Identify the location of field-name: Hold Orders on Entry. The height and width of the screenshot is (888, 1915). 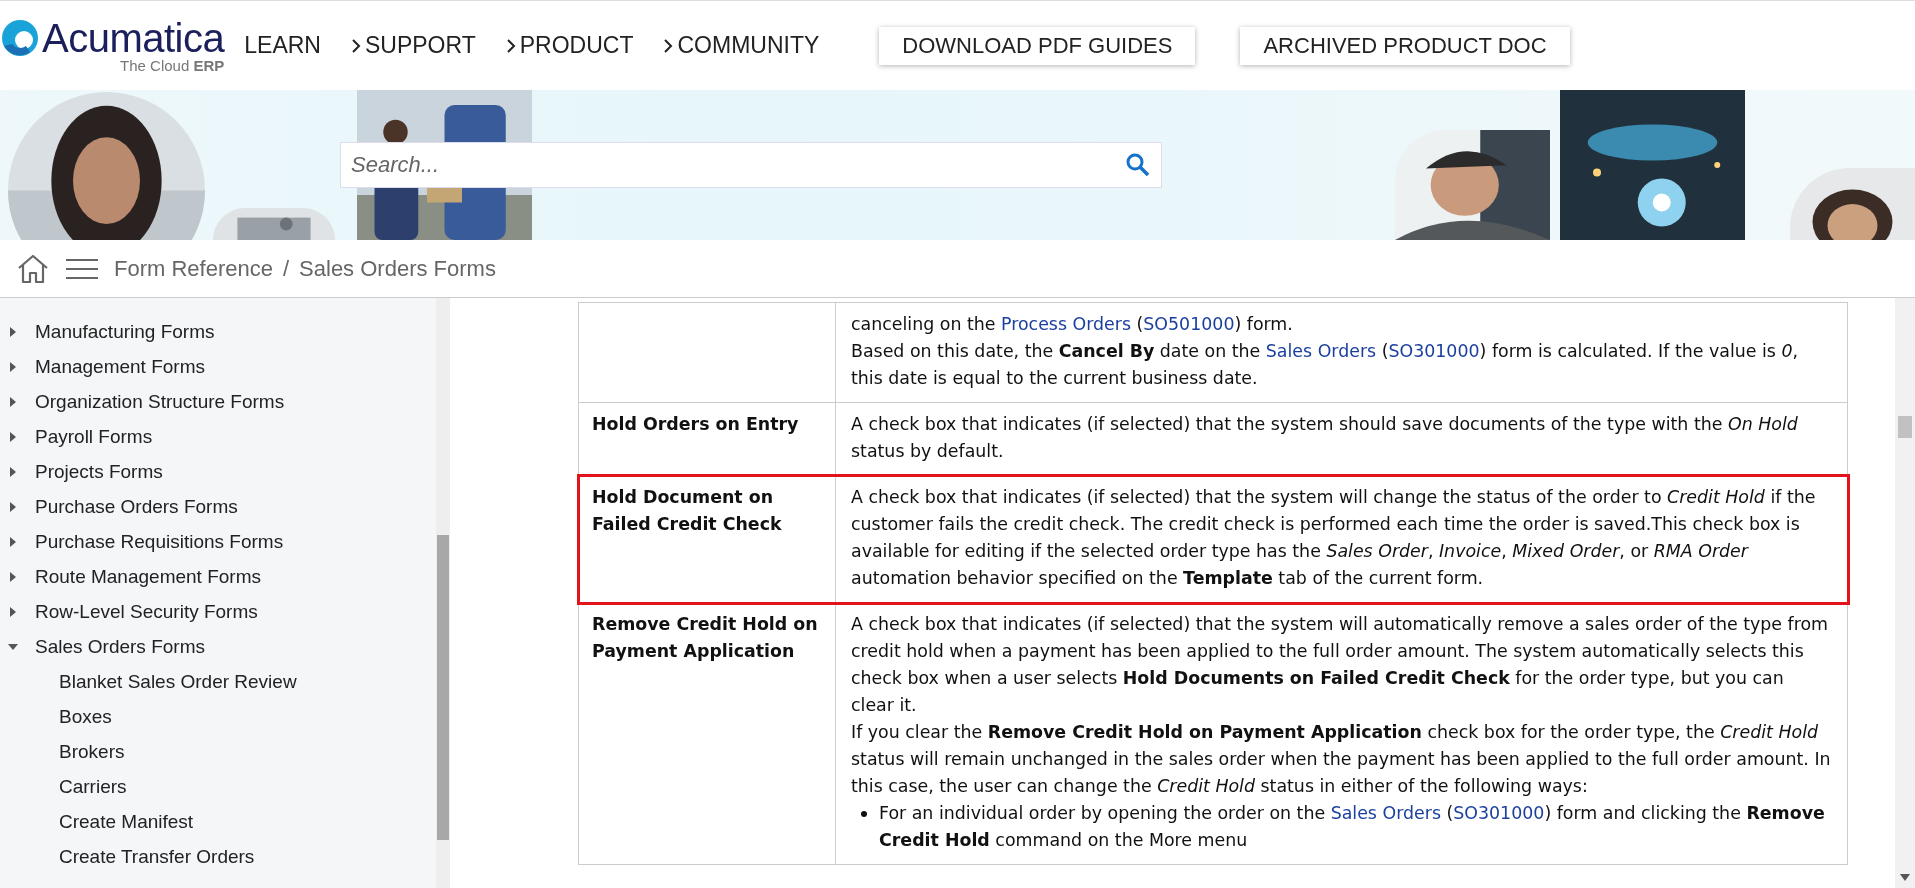
(695, 424).